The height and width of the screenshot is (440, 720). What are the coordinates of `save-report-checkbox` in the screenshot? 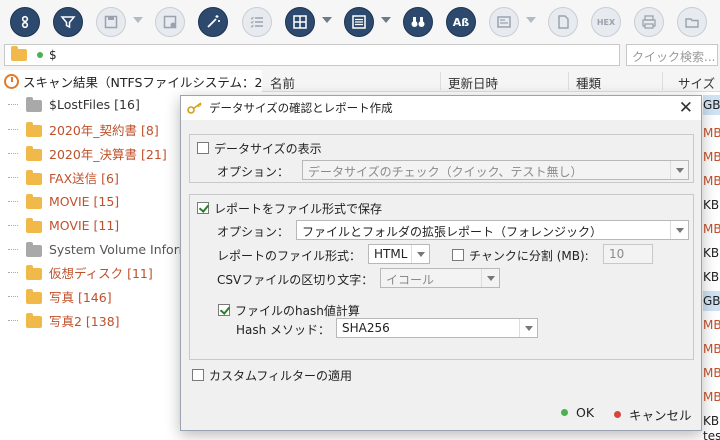 It's located at (203, 208).